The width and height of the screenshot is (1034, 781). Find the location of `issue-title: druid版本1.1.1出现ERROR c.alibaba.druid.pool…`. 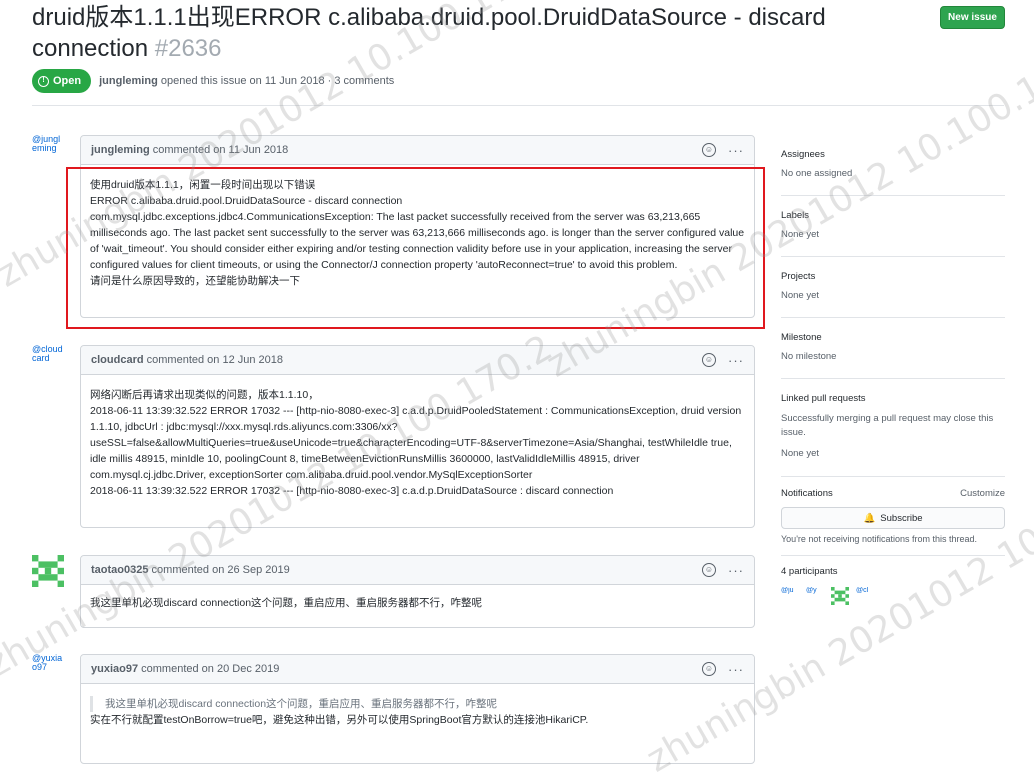

issue-title: druid版本1.1.1出现ERROR c.alibaba.druid.pool… is located at coordinates (472, 33).